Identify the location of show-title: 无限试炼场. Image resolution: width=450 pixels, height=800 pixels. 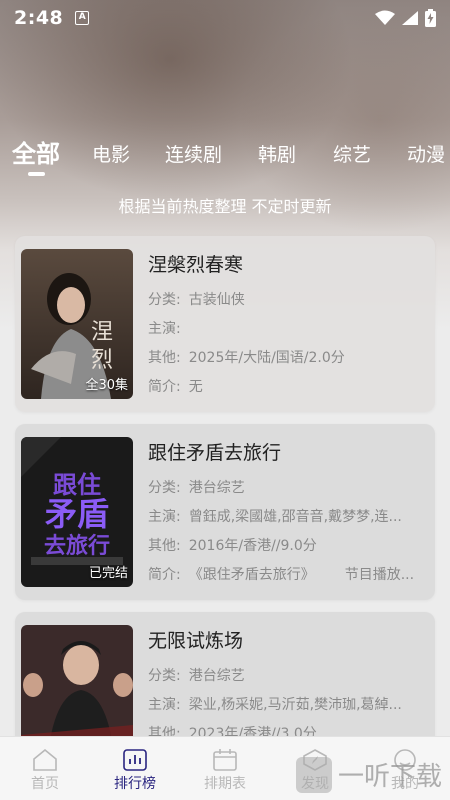
(196, 641).